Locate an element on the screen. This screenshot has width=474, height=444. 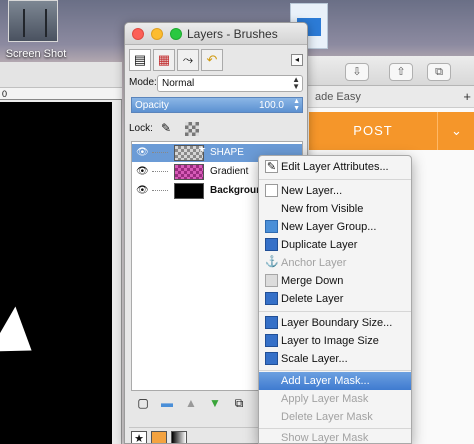
new-layer-icon: ▢ is located at coordinates (143, 403).